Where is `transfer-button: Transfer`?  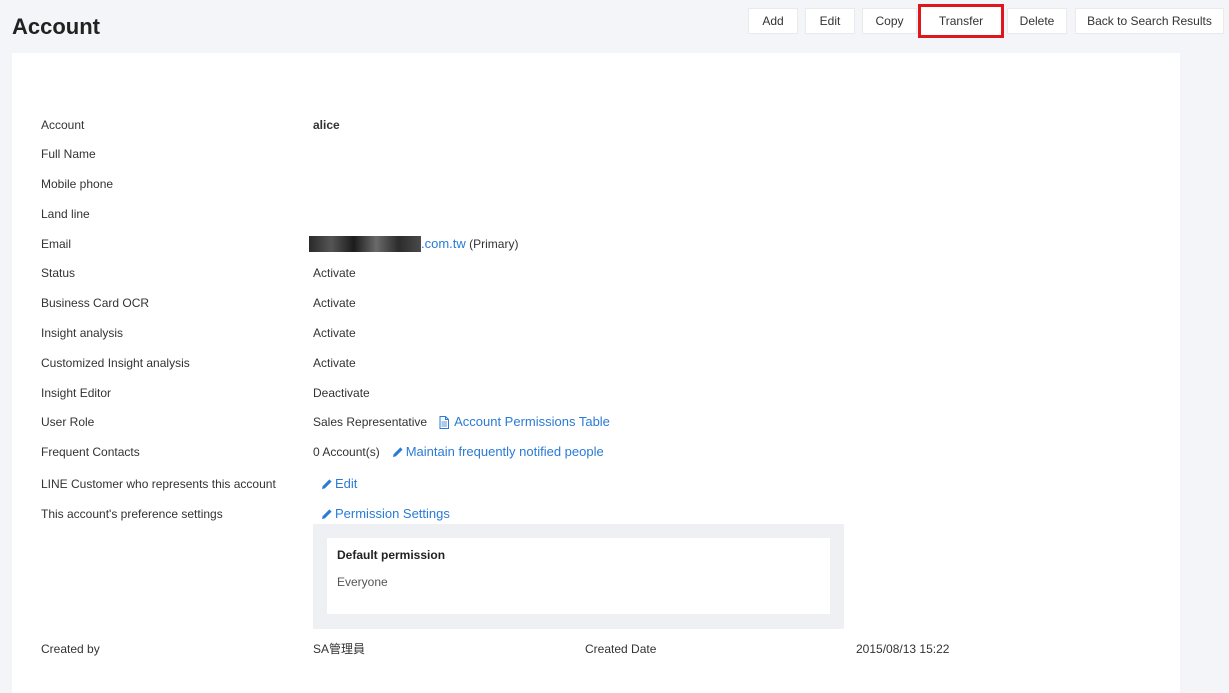
transfer-button: Transfer is located at coordinates (961, 21).